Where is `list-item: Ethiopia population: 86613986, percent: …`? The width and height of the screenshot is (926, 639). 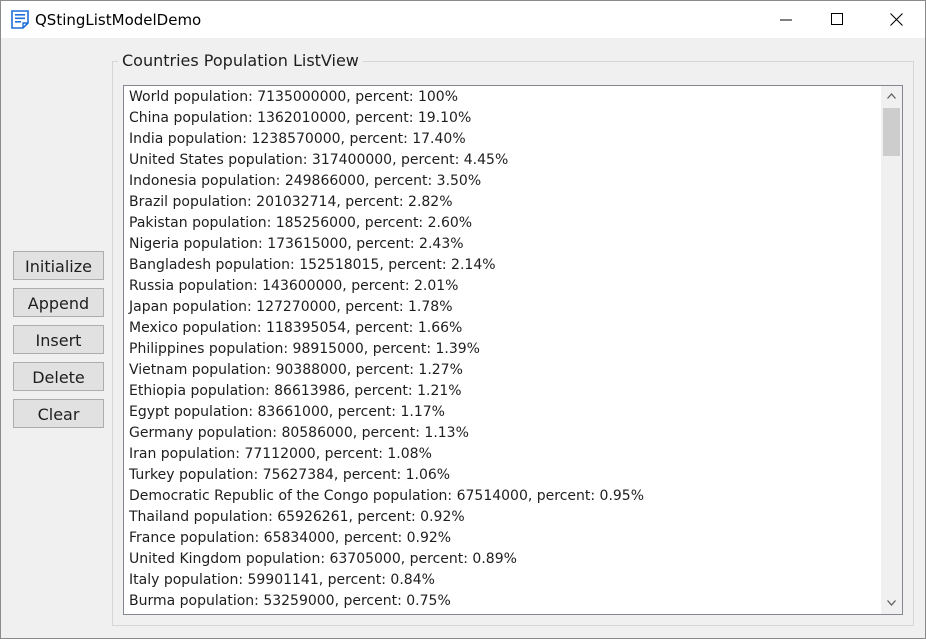
list-item: Ethiopia population: 86613986, percent: … is located at coordinates (504, 391).